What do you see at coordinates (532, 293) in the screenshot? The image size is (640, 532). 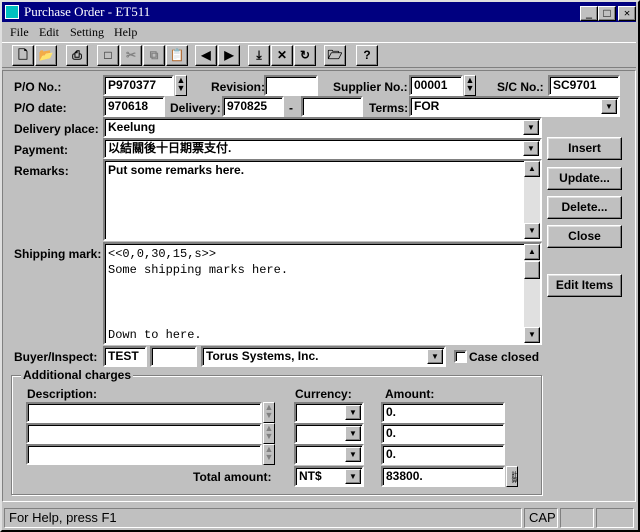 I see `shipping-scrollbar: ▲ ▼` at bounding box center [532, 293].